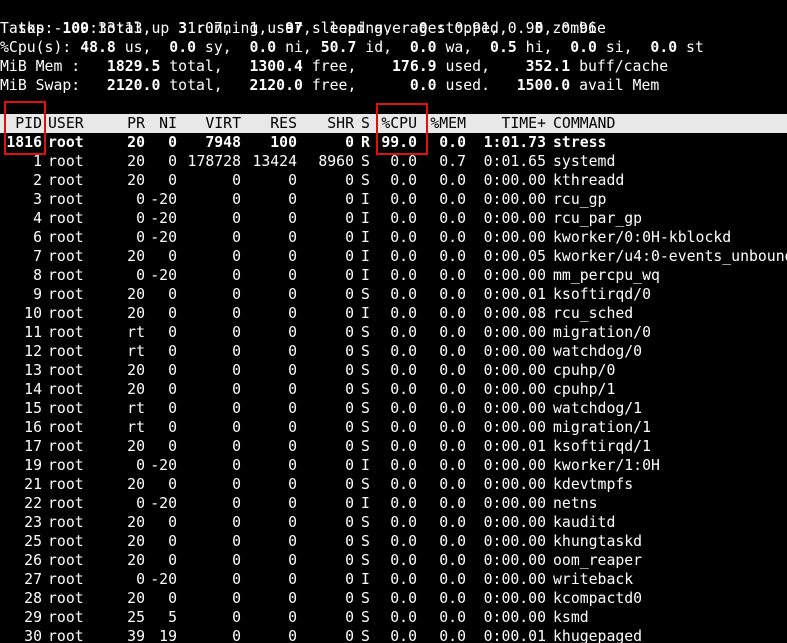 The image size is (787, 643). Describe the element at coordinates (393, 180) in the screenshot. I see `table-row: 2 root 20 0 0 0 0 S 0.0 0.0 0:00.00 kthreadd` at that location.